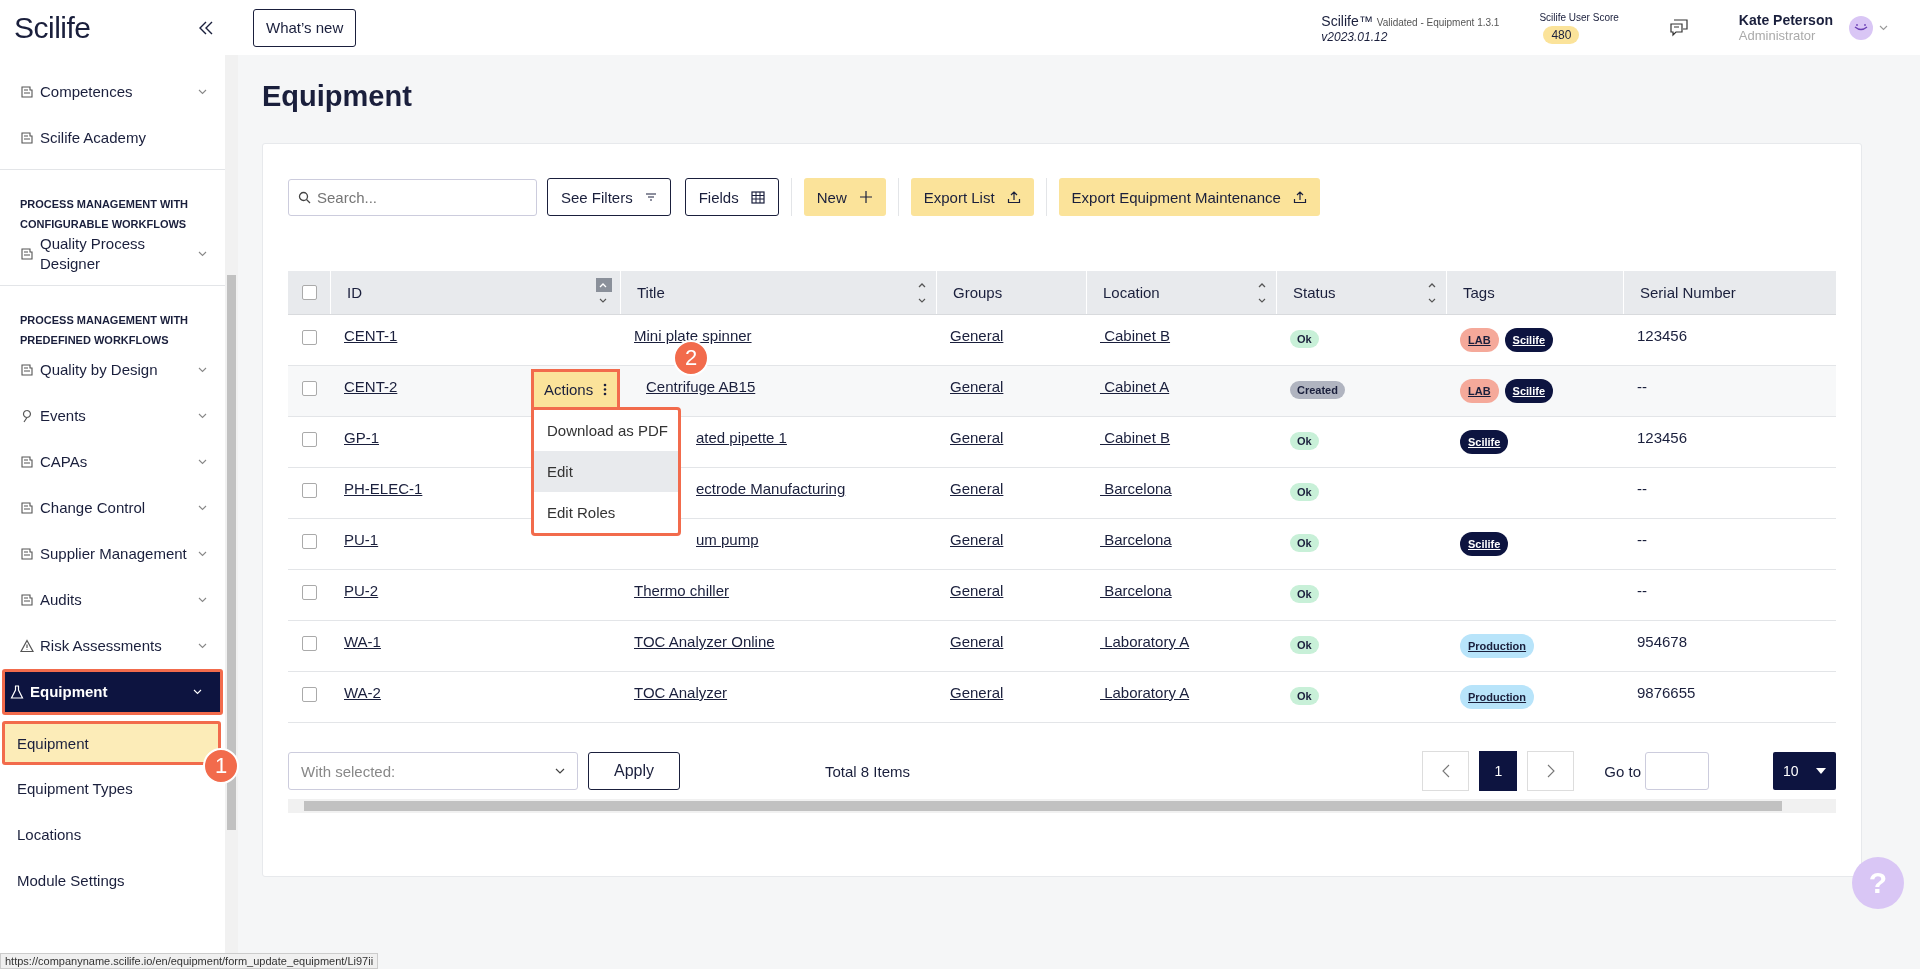 This screenshot has width=1920, height=969. Describe the element at coordinates (1189, 197) in the screenshot. I see `export-maintenance-button: Export Equipment Maintenance` at that location.